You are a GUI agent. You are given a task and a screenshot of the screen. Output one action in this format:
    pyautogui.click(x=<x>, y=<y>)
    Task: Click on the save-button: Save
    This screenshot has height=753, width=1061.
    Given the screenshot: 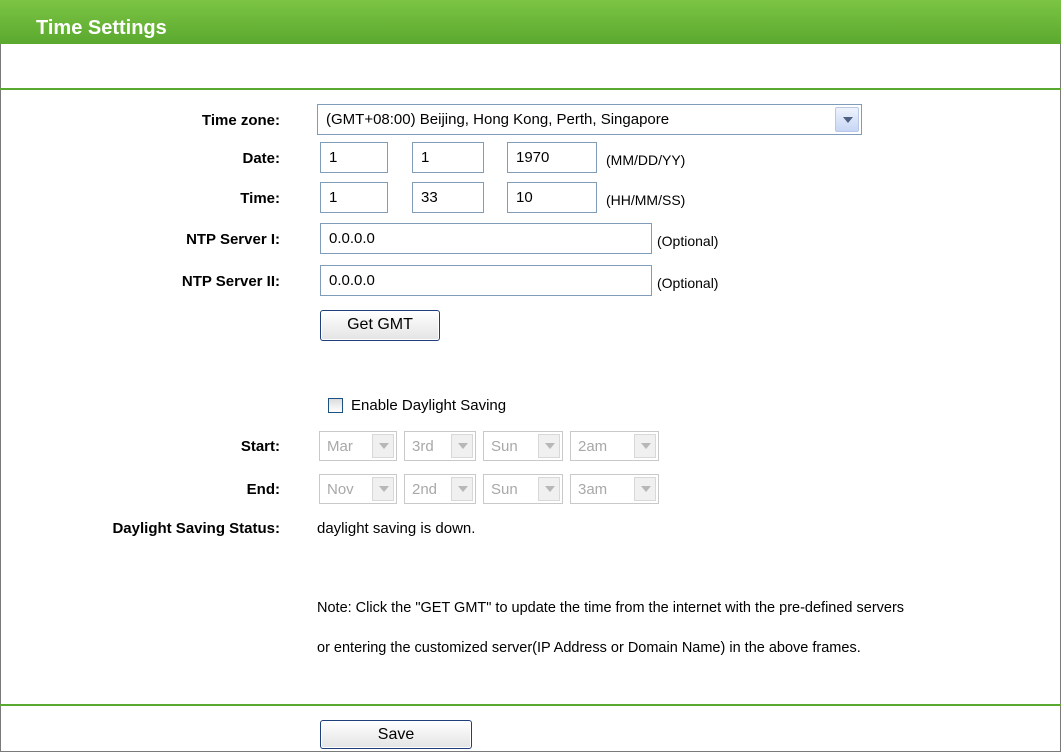 What is the action you would take?
    pyautogui.click(x=396, y=734)
    